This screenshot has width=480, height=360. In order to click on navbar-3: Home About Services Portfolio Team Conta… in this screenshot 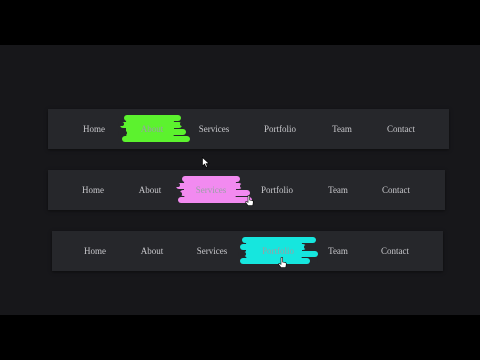, I will do `click(247, 251)`.